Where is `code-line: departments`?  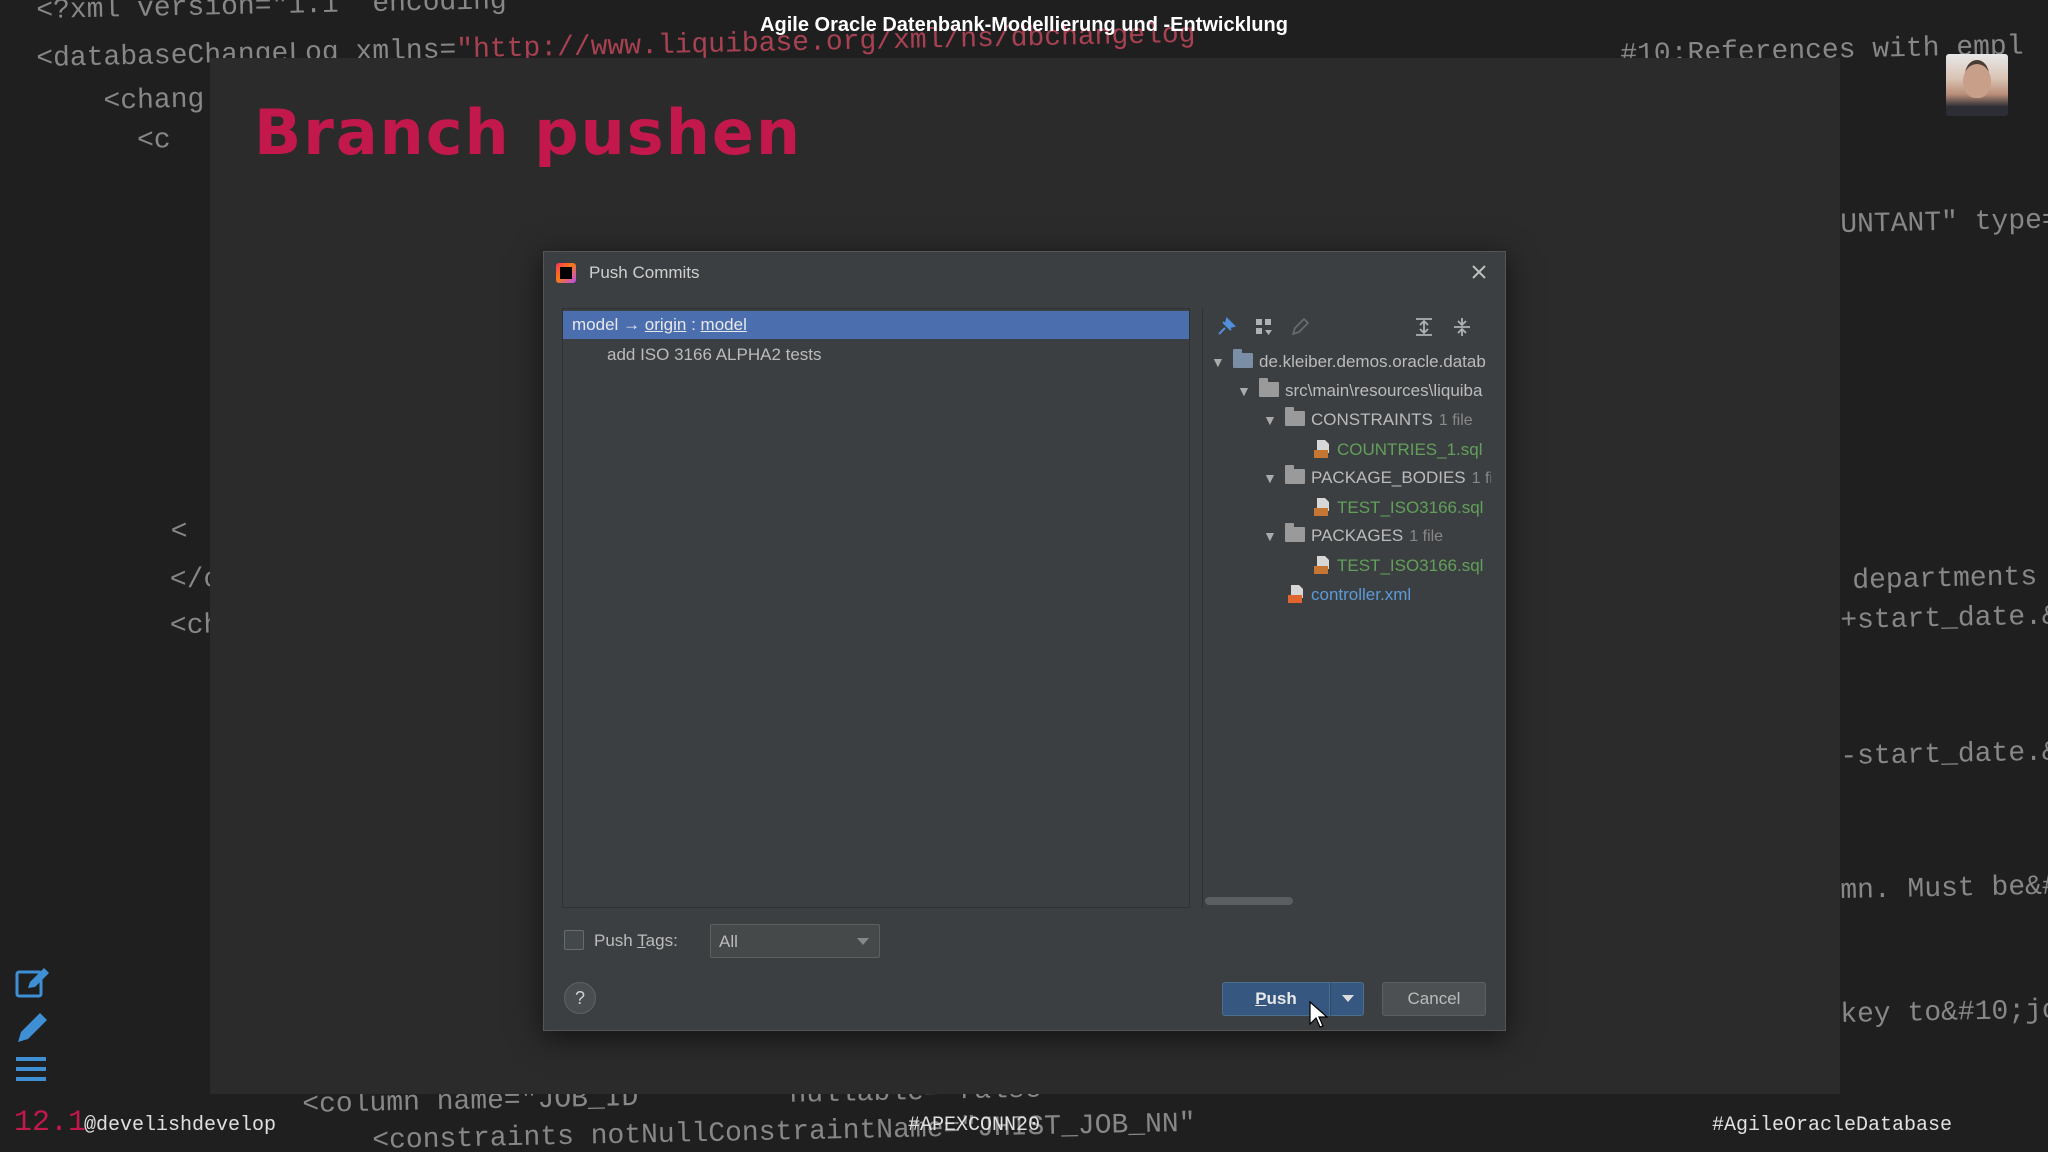 code-line: departments is located at coordinates (1945, 579).